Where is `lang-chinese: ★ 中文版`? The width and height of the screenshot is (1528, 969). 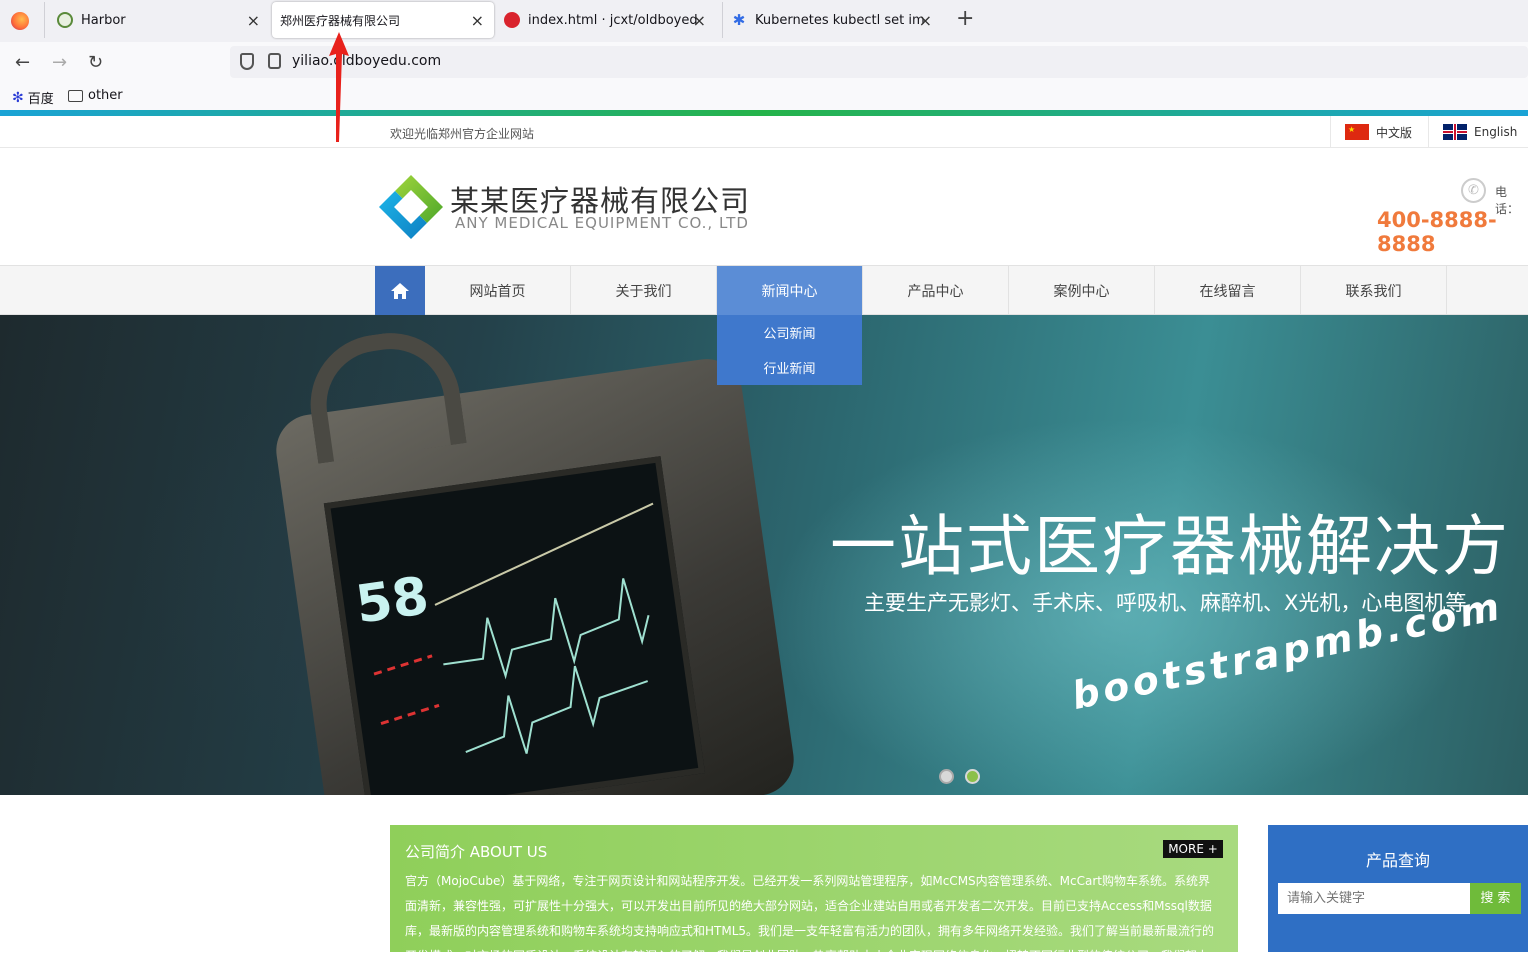 lang-chinese: ★ 中文版 is located at coordinates (1379, 132).